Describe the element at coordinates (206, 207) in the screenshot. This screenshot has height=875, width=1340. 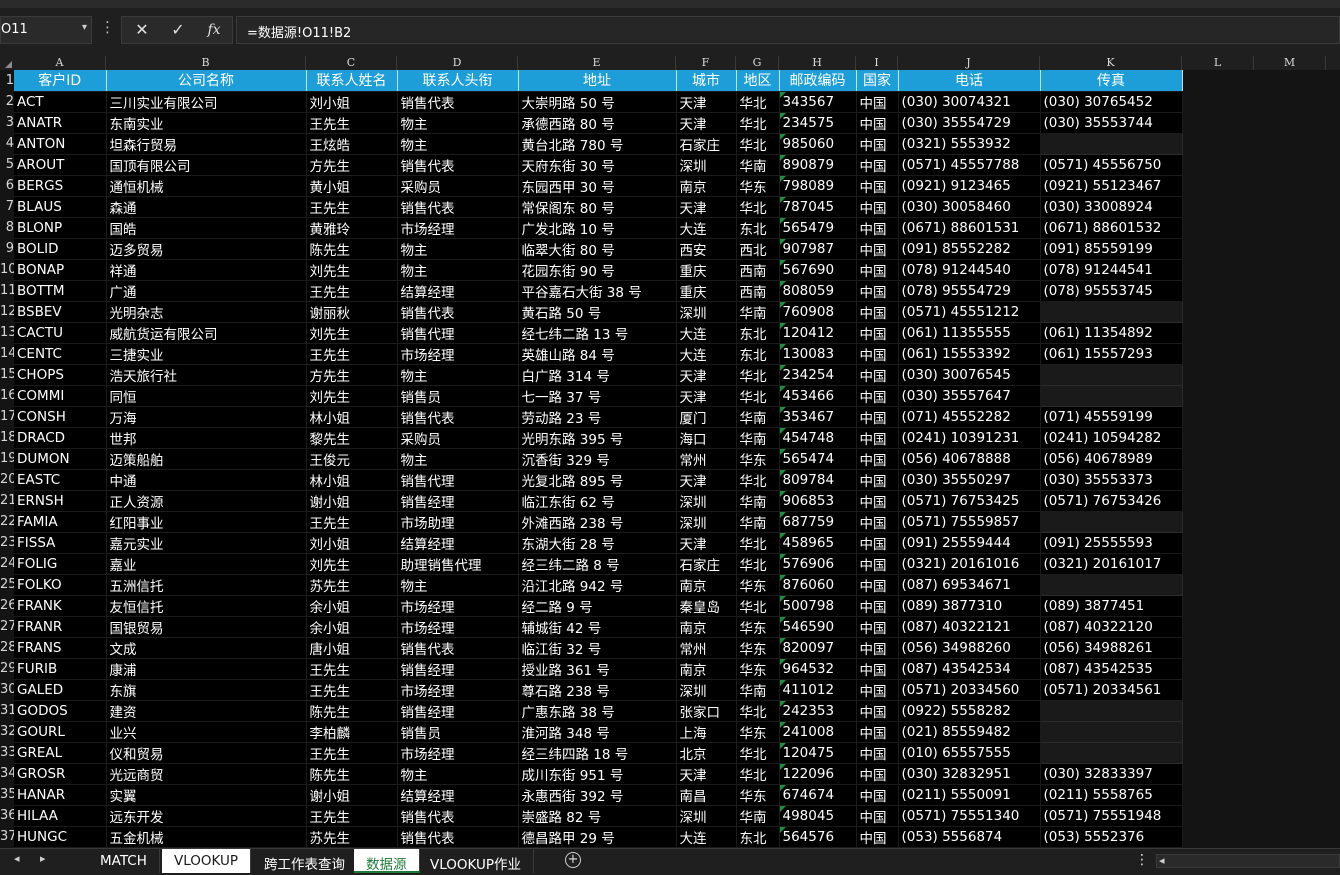
I see `cell-company-name: 森通` at that location.